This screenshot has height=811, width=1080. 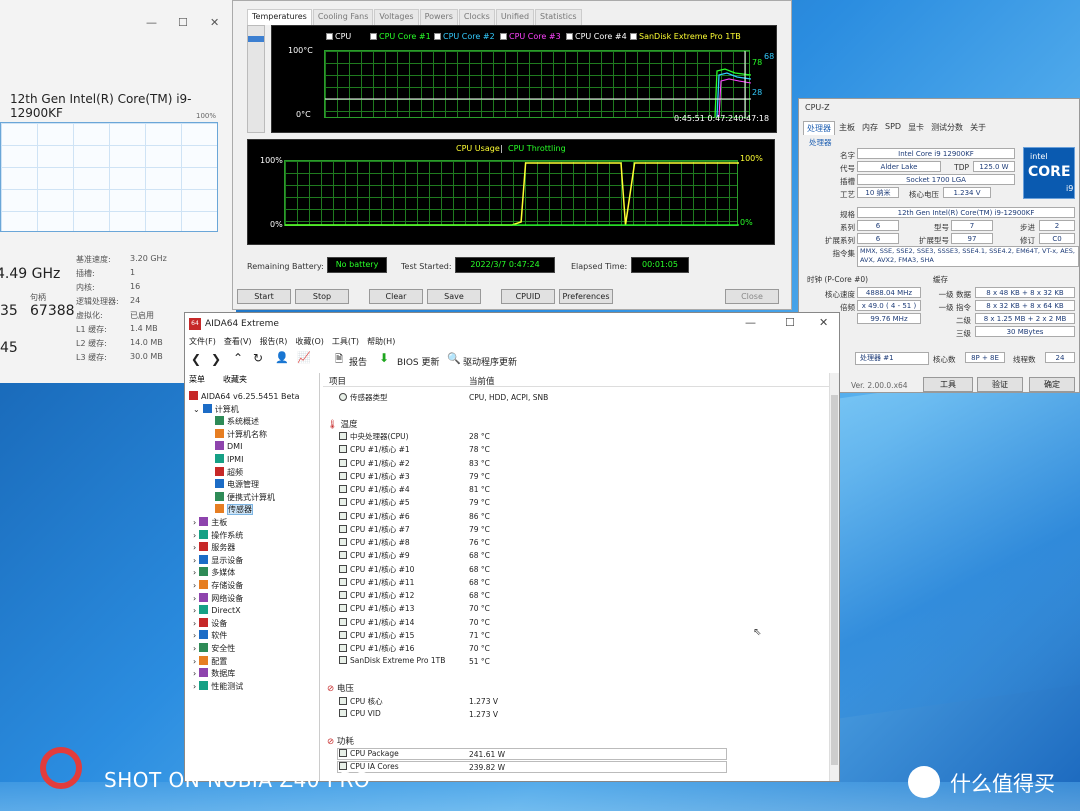 I want to click on driver-update-button: 驱动程序更新, so click(x=490, y=361).